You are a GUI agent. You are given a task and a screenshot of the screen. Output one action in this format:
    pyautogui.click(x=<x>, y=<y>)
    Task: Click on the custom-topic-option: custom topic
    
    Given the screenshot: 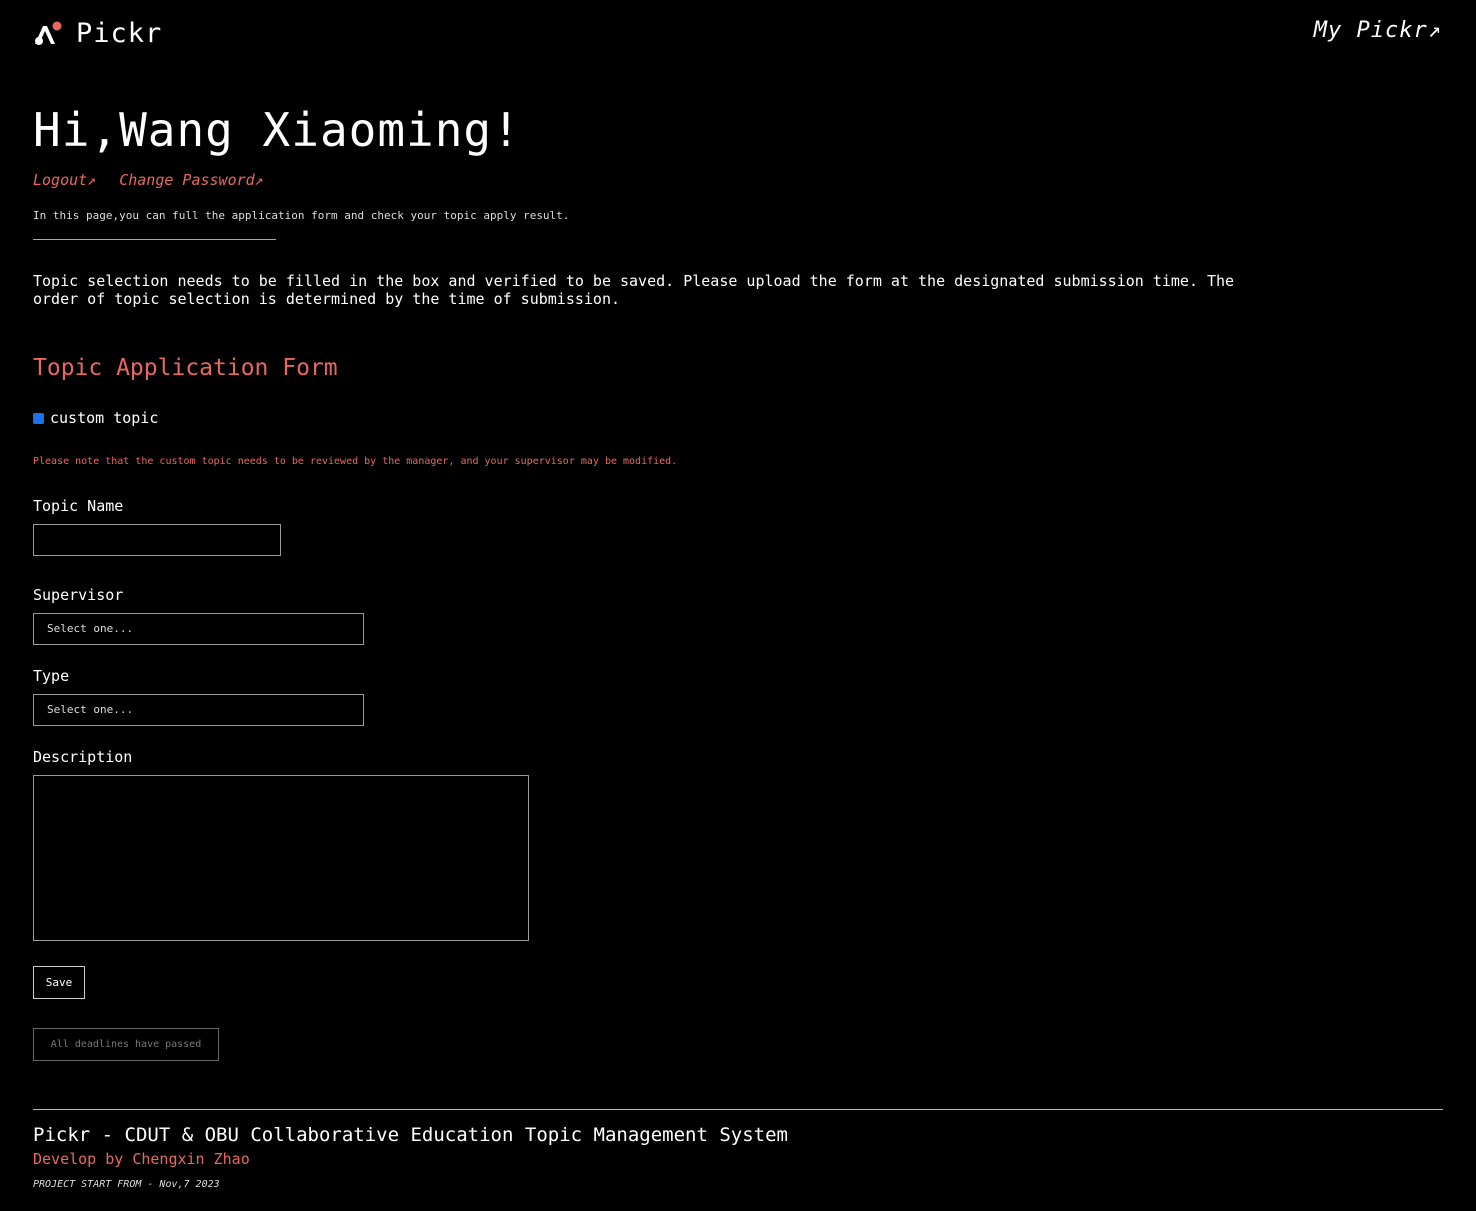 What is the action you would take?
    pyautogui.click(x=95, y=418)
    